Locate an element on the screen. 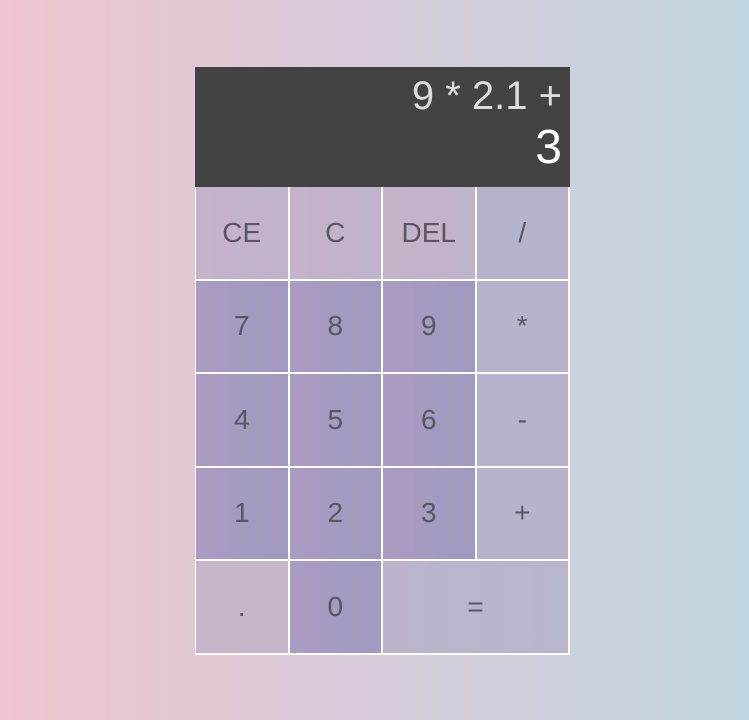 This screenshot has width=749, height=720. clear-entry-button: CE is located at coordinates (243, 234).